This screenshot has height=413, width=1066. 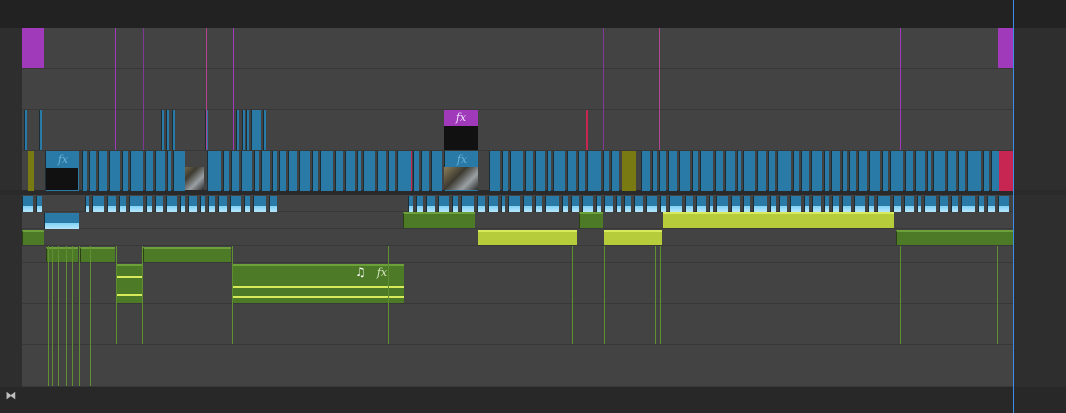 I want to click on audio-track-a5, so click(x=517, y=324).